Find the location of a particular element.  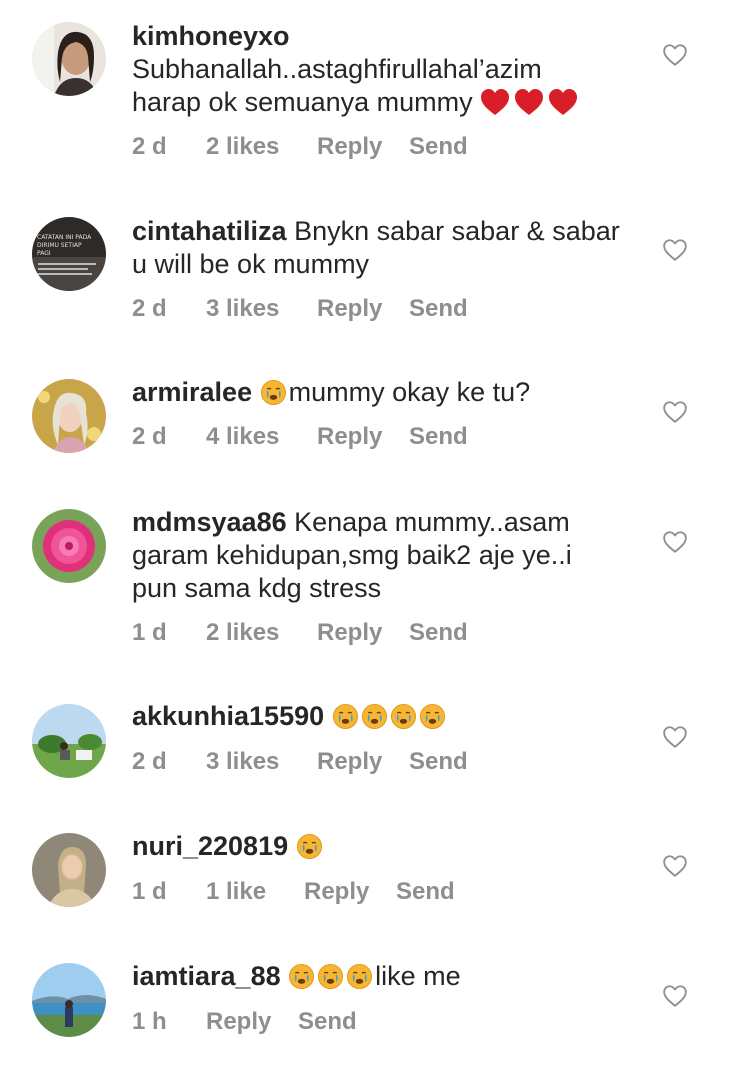

comment-text-line: u will be ok mummy is located at coordinates (251, 264).